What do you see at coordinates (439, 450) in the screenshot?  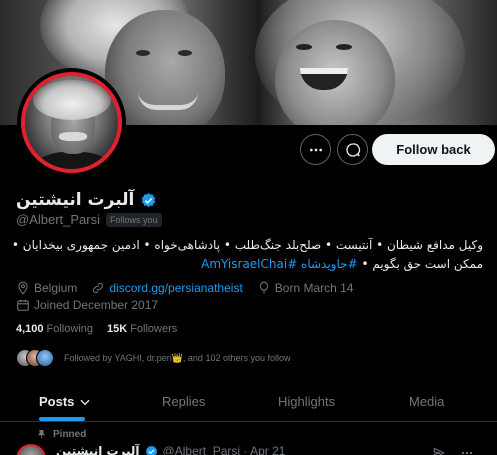 I see `share-icon` at bounding box center [439, 450].